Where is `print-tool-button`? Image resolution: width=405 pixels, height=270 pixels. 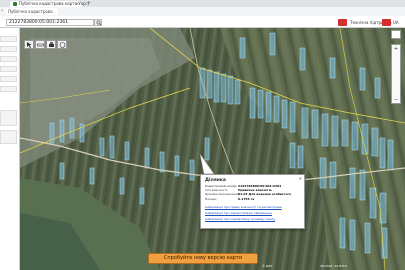
print-tool-button is located at coordinates (51, 44).